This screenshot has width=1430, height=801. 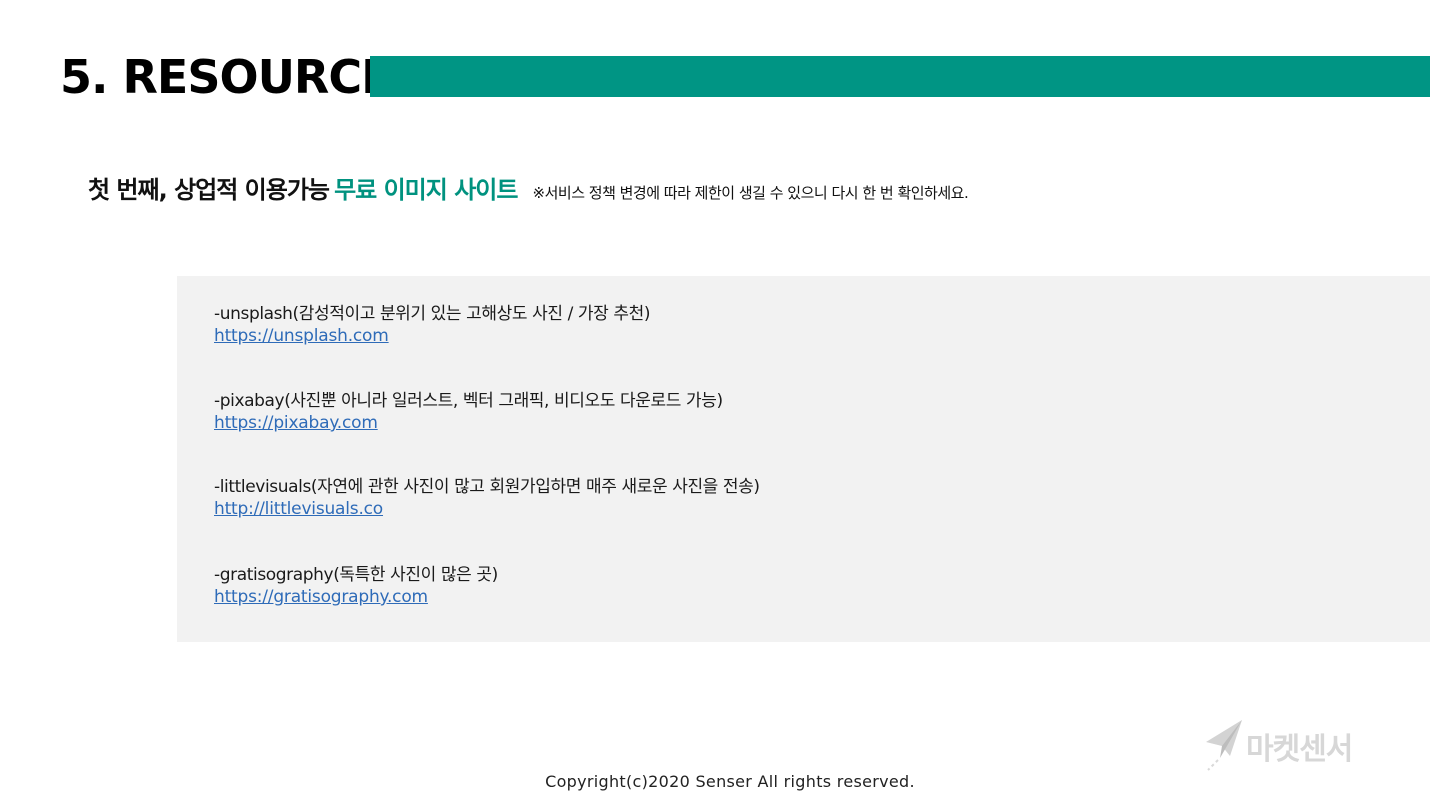 What do you see at coordinates (321, 597) in the screenshot?
I see `resource-link-gratisography: https://gratisography.com` at bounding box center [321, 597].